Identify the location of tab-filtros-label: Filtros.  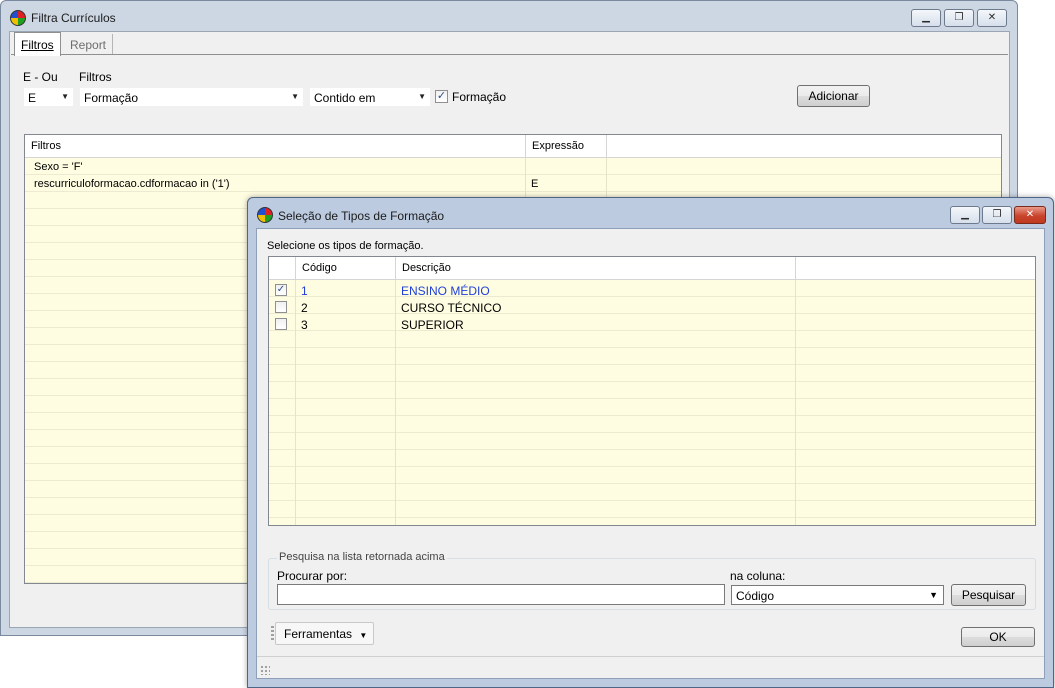
(37, 44).